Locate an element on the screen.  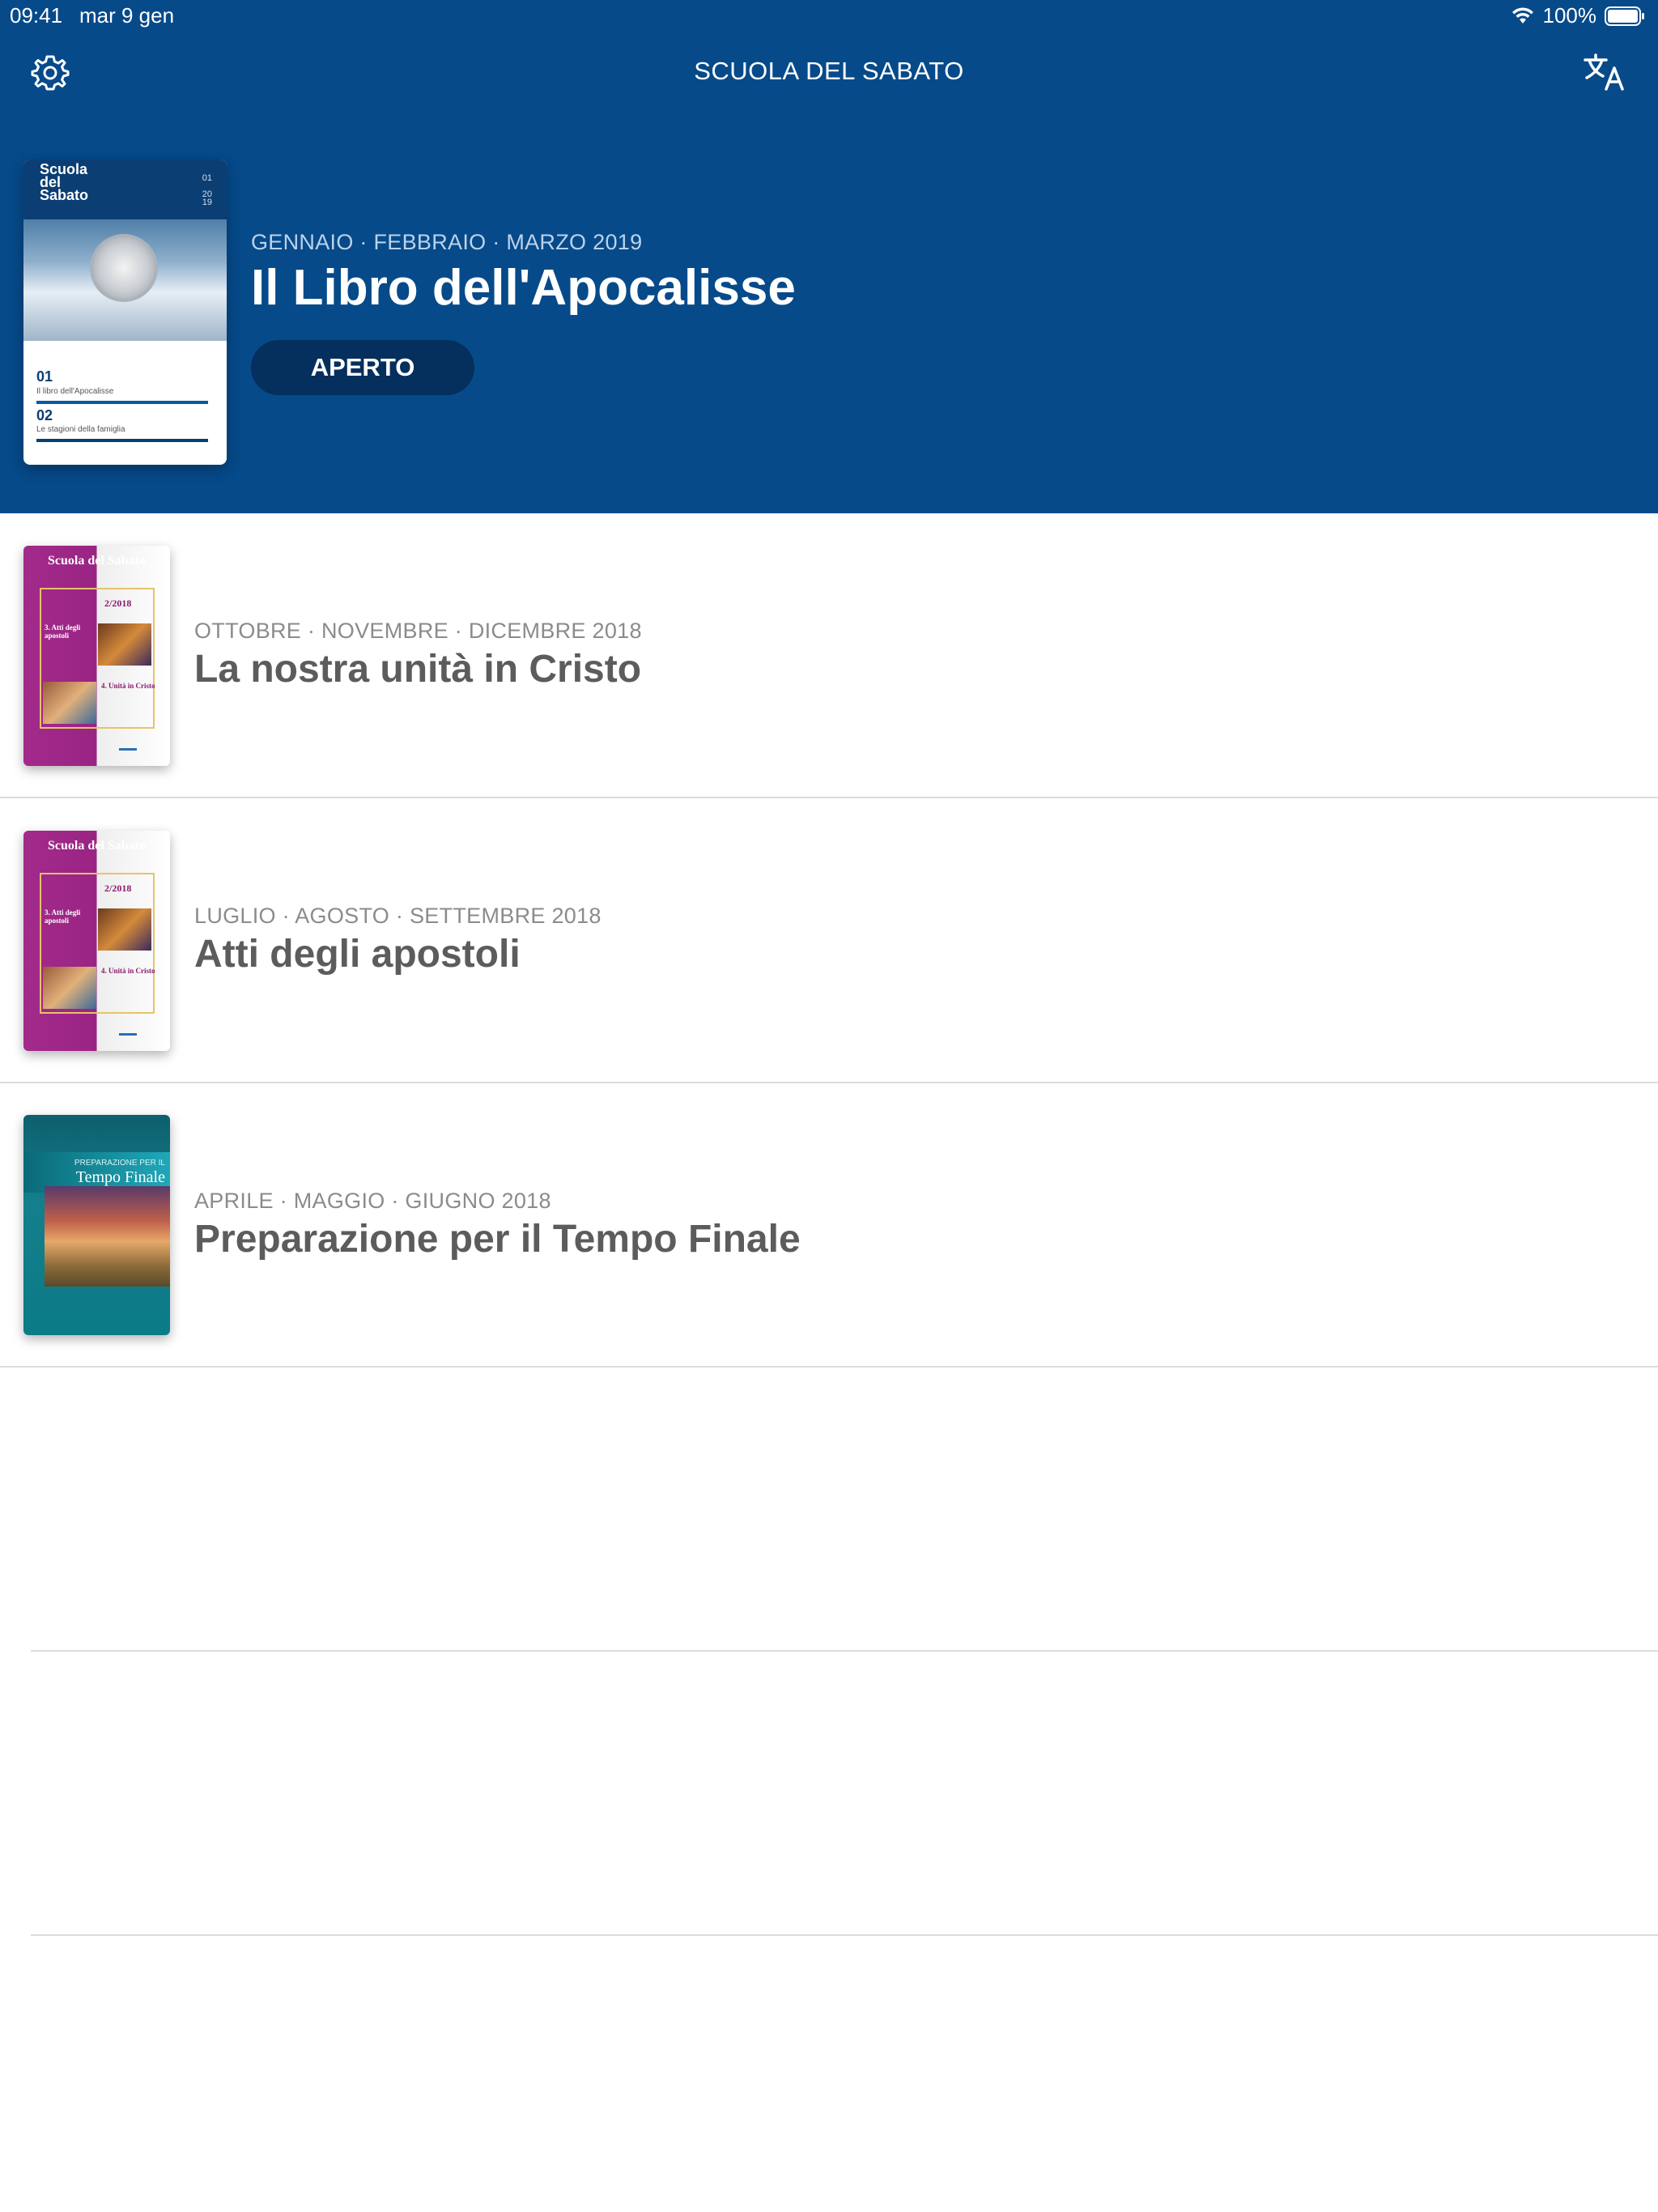
cover-item-number: 01 is located at coordinates (44, 377).